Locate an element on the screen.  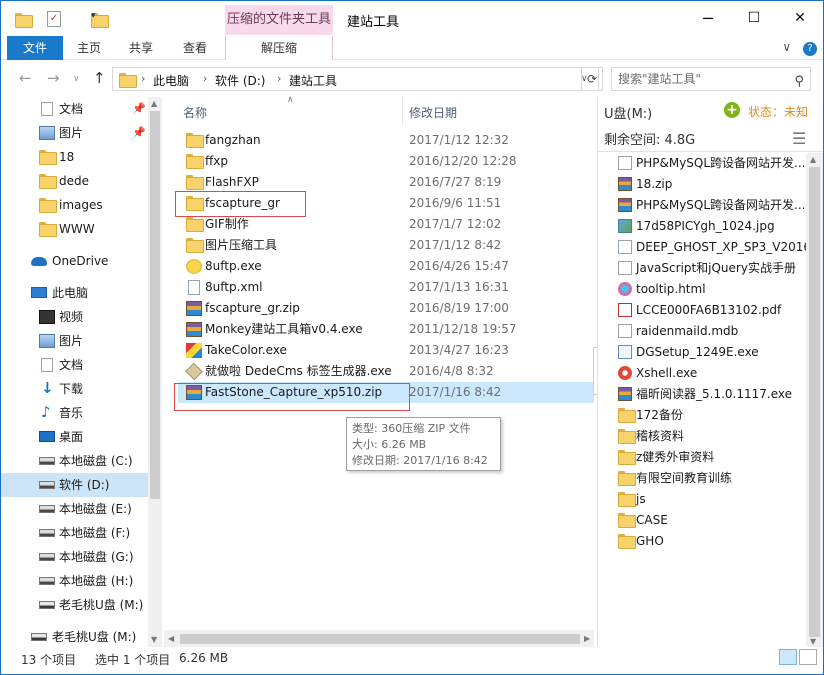
scroll-right-icon: ▶ is located at coordinates (587, 638).